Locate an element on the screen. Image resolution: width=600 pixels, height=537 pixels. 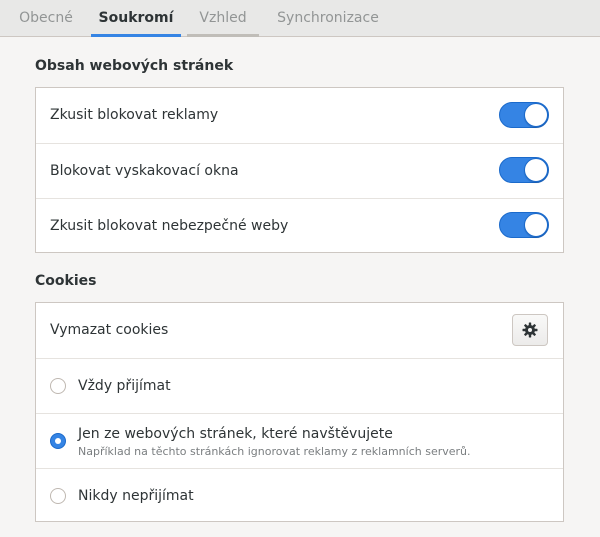
block-ads-switch is located at coordinates (524, 115).